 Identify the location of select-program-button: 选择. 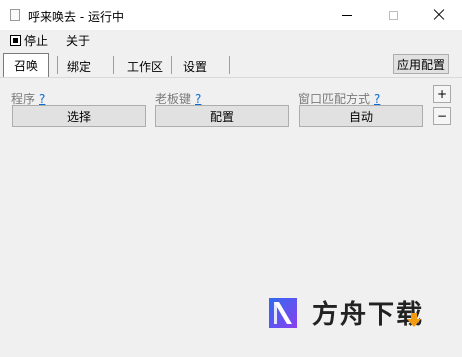
(79, 116).